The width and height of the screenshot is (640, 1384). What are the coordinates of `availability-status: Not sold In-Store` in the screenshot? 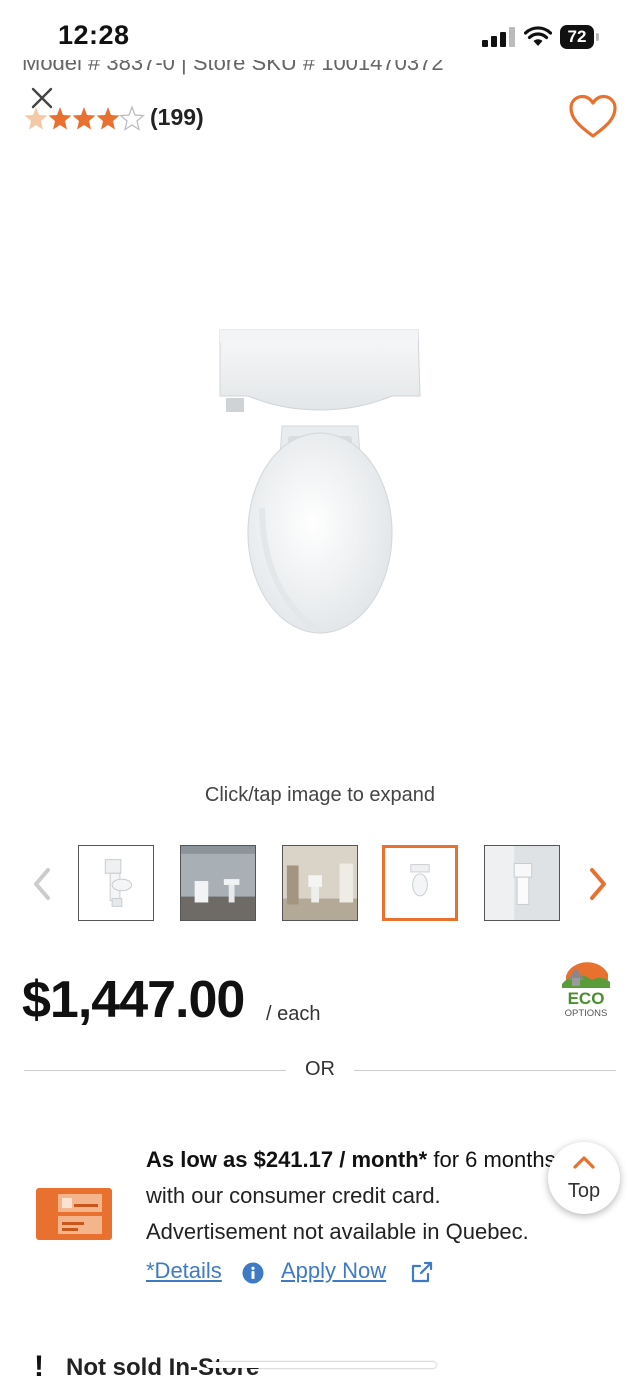 It's located at (163, 1367).